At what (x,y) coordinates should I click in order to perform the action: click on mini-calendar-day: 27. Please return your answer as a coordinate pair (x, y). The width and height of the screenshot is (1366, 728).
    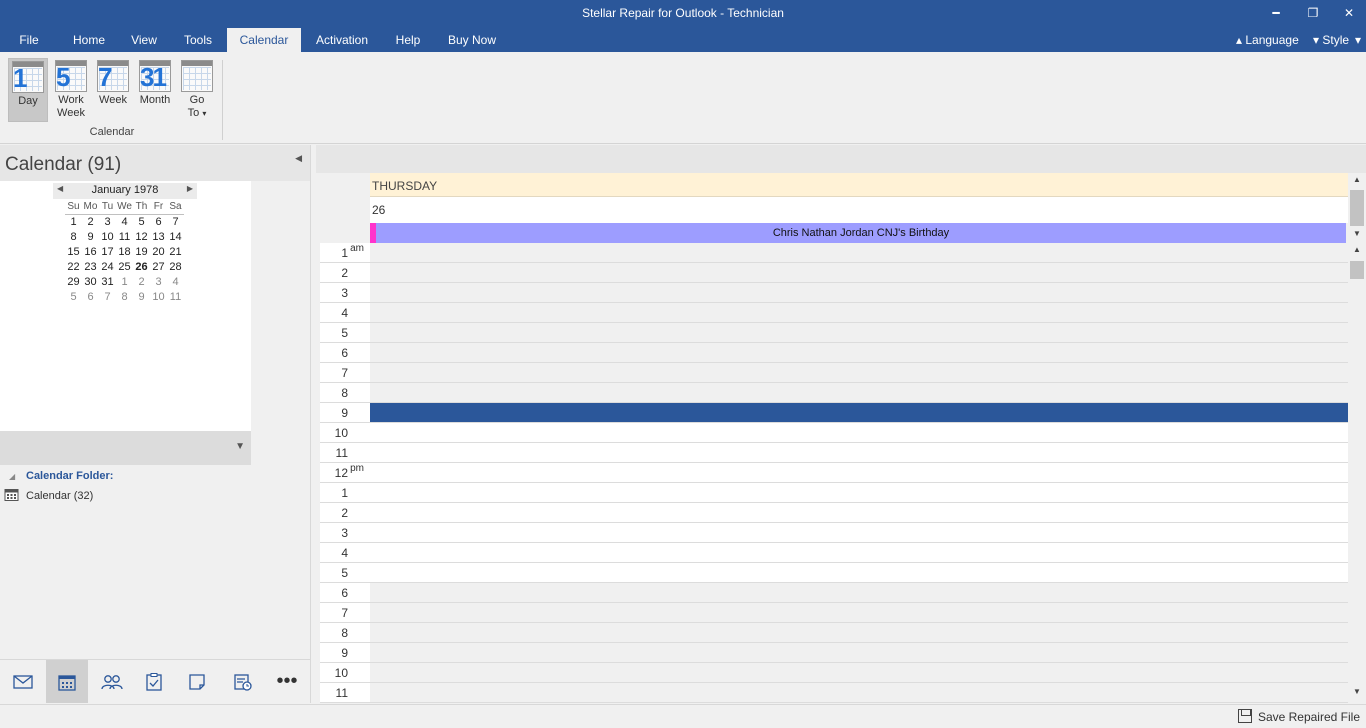
    Looking at the image, I should click on (158, 266).